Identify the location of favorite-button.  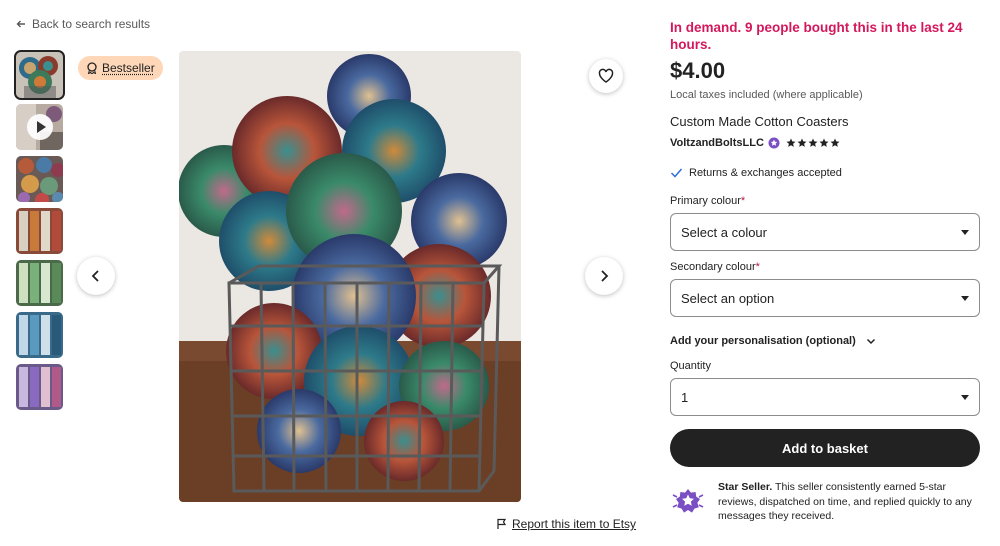
(606, 76).